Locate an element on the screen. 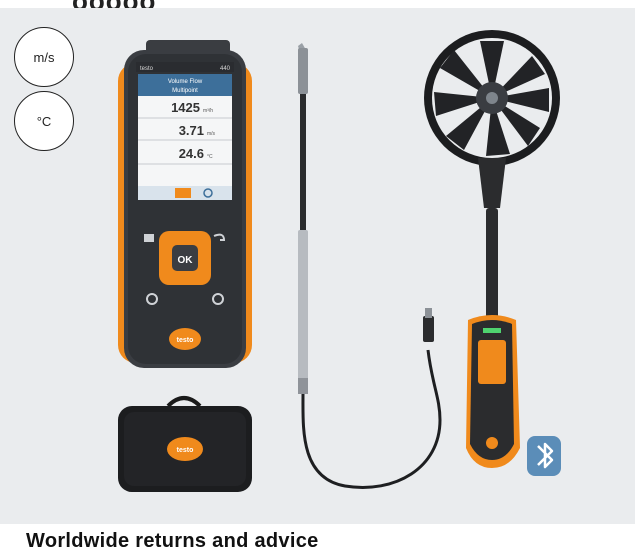 This screenshot has width=635, height=554. meter-brand-text: testo is located at coordinates (147, 69).